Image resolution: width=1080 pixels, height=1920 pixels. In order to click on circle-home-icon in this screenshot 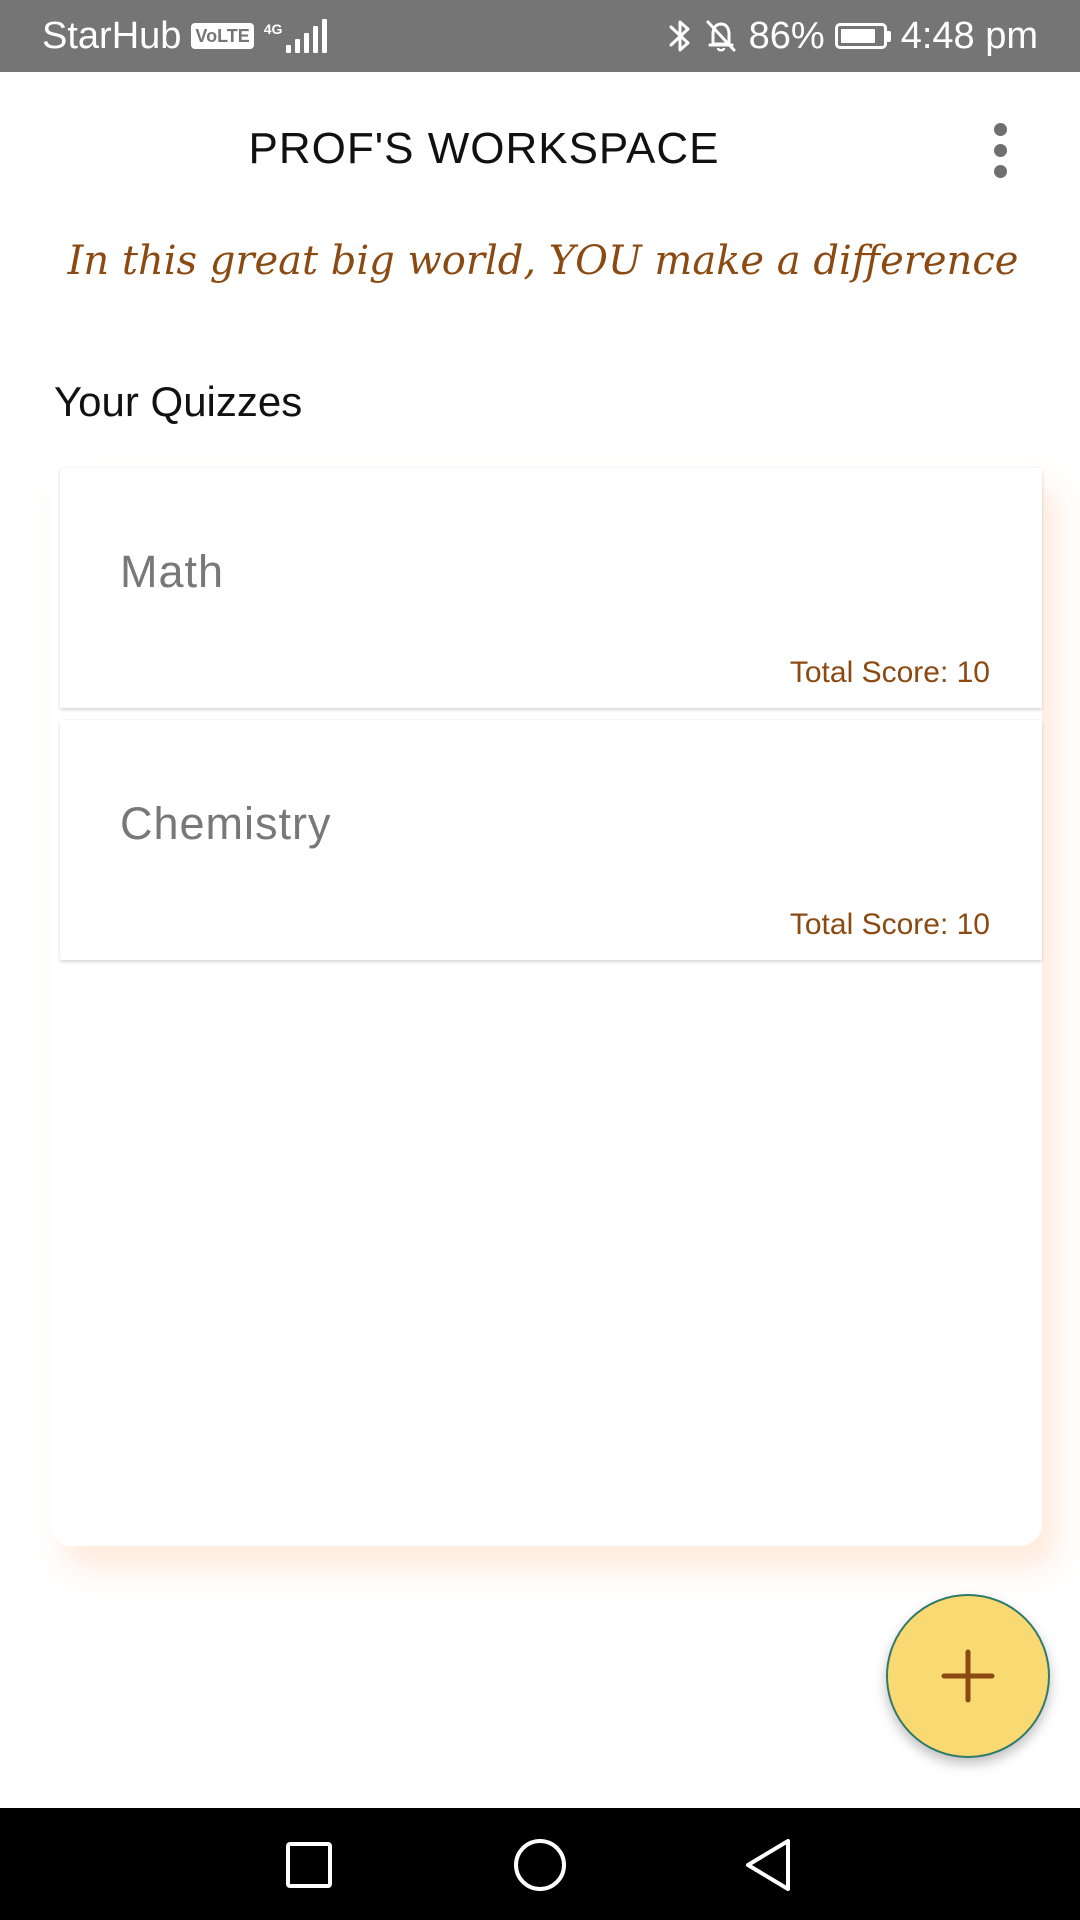, I will do `click(540, 1865)`.